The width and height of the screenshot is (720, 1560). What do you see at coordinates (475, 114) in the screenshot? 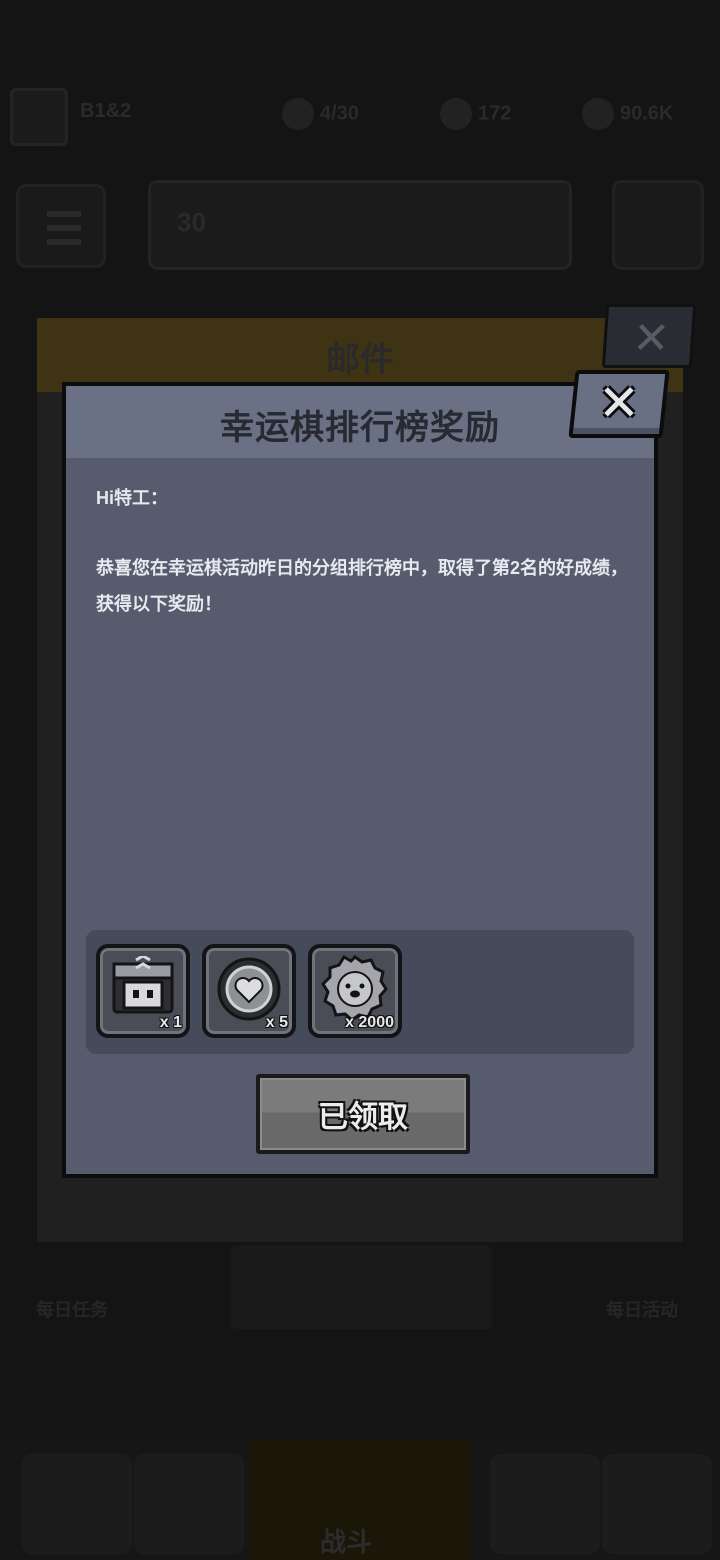
I see `gem-resource: 172` at bounding box center [475, 114].